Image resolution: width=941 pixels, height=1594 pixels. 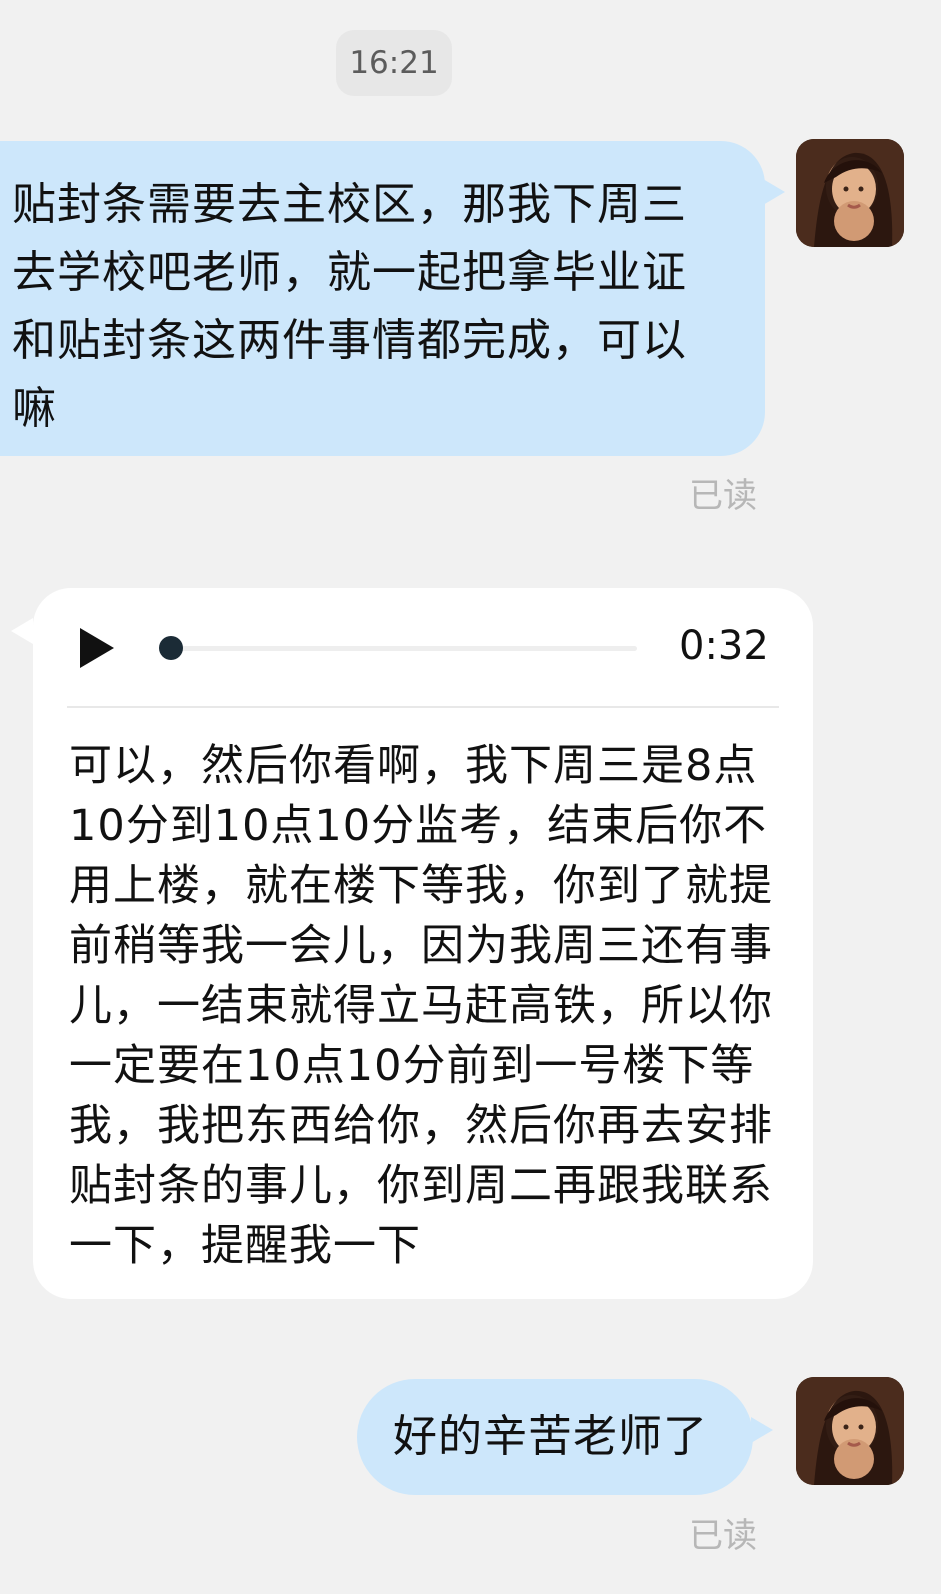 What do you see at coordinates (565, 1437) in the screenshot?
I see `outgoing-message-bubble: 好的辛苦老师了` at bounding box center [565, 1437].